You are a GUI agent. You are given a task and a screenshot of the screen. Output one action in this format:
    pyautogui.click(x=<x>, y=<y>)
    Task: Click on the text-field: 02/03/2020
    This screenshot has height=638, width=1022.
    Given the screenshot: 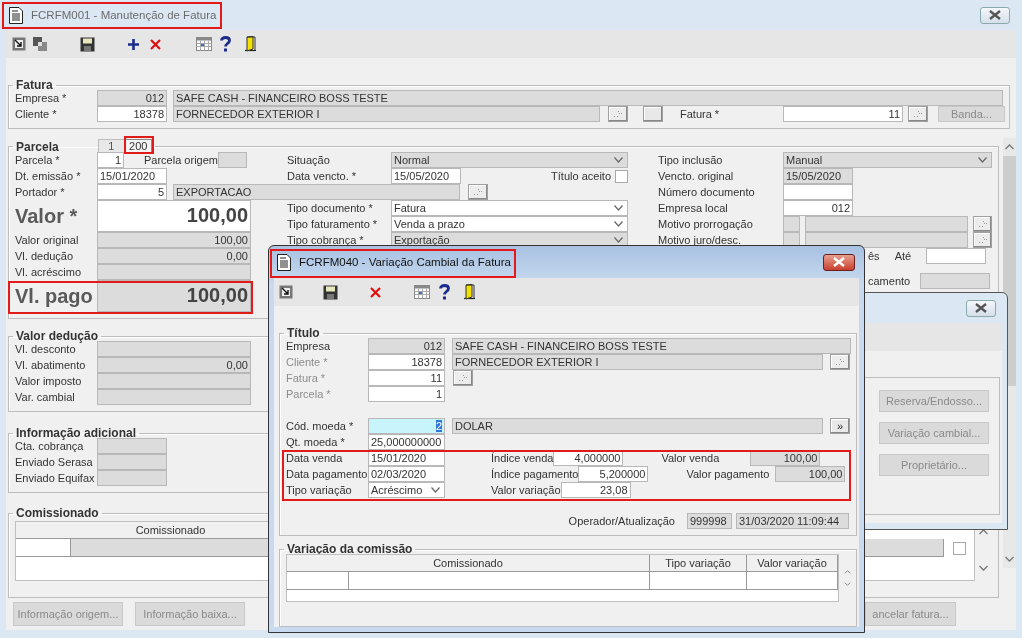 What is the action you would take?
    pyautogui.click(x=406, y=474)
    